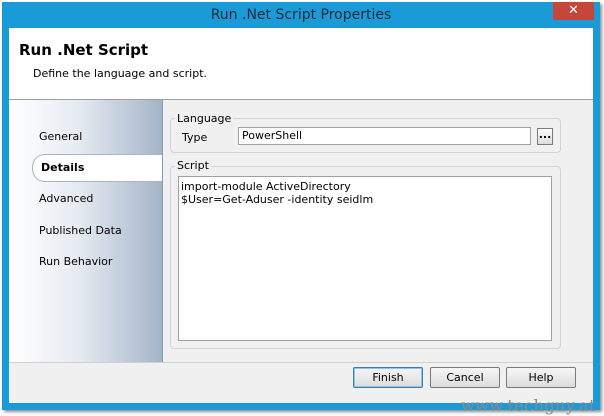  Describe the element at coordinates (120, 73) in the screenshot. I see `page-subtitle: Define the language and script.` at that location.